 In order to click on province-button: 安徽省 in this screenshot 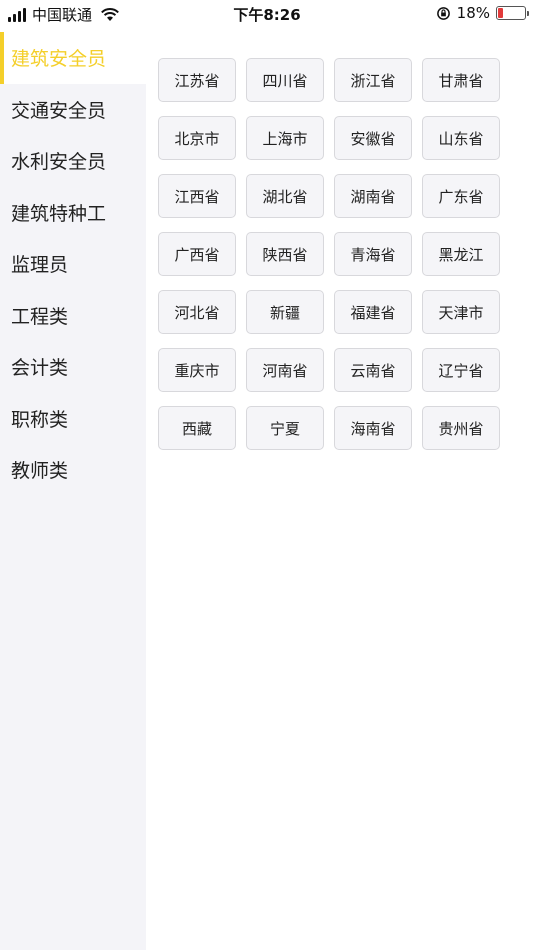, I will do `click(373, 138)`.